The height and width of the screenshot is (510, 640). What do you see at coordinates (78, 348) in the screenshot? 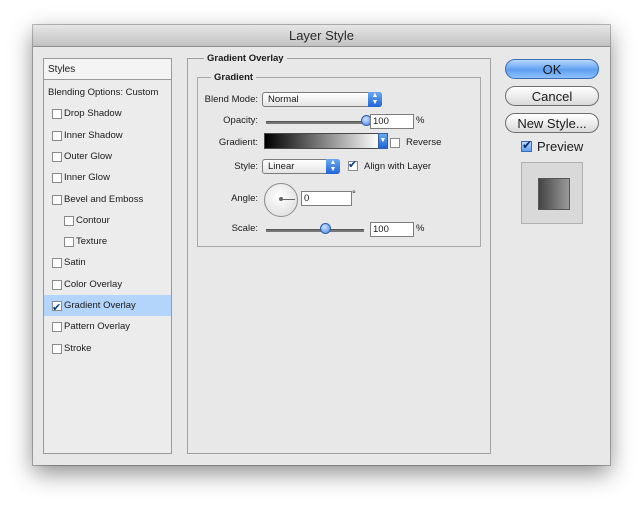
I see `sidebar-item-label: Stroke` at bounding box center [78, 348].